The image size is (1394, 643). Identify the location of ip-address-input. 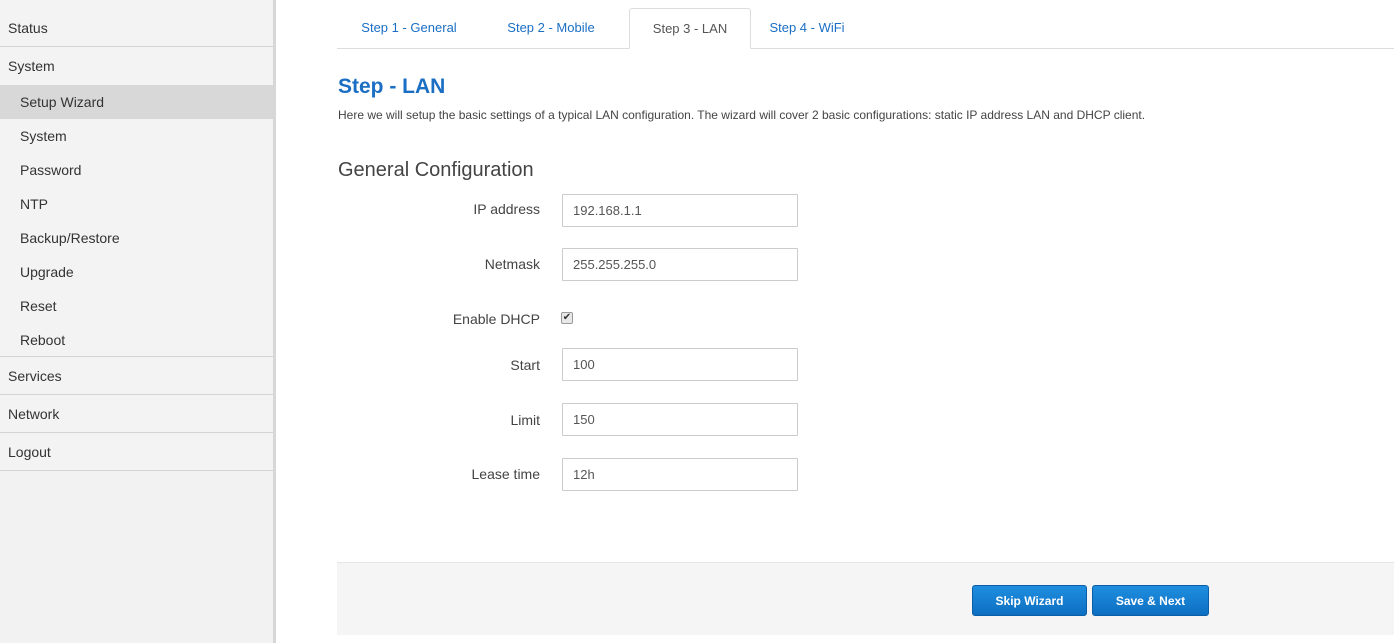
(680, 210).